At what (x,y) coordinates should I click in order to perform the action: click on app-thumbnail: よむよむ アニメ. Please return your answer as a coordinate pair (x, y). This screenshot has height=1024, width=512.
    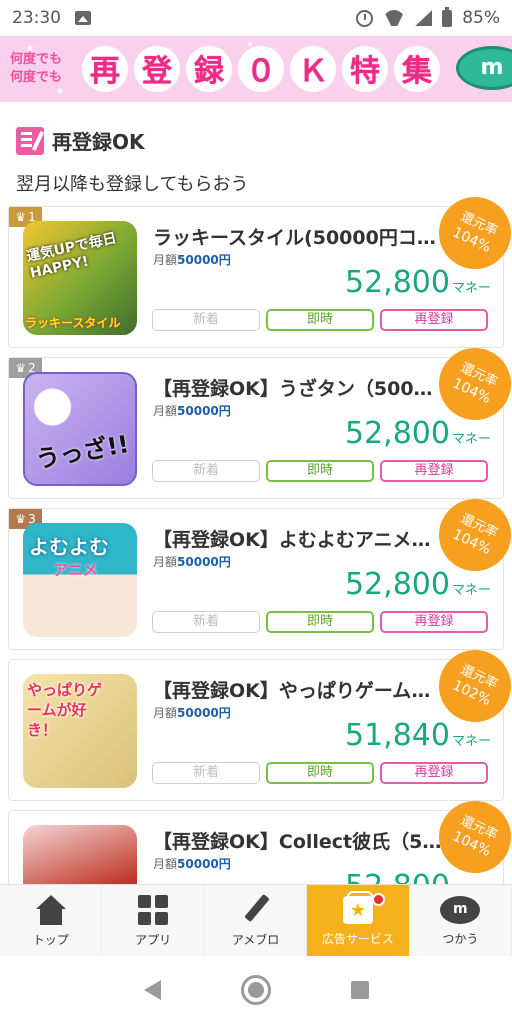
    Looking at the image, I should click on (80, 580).